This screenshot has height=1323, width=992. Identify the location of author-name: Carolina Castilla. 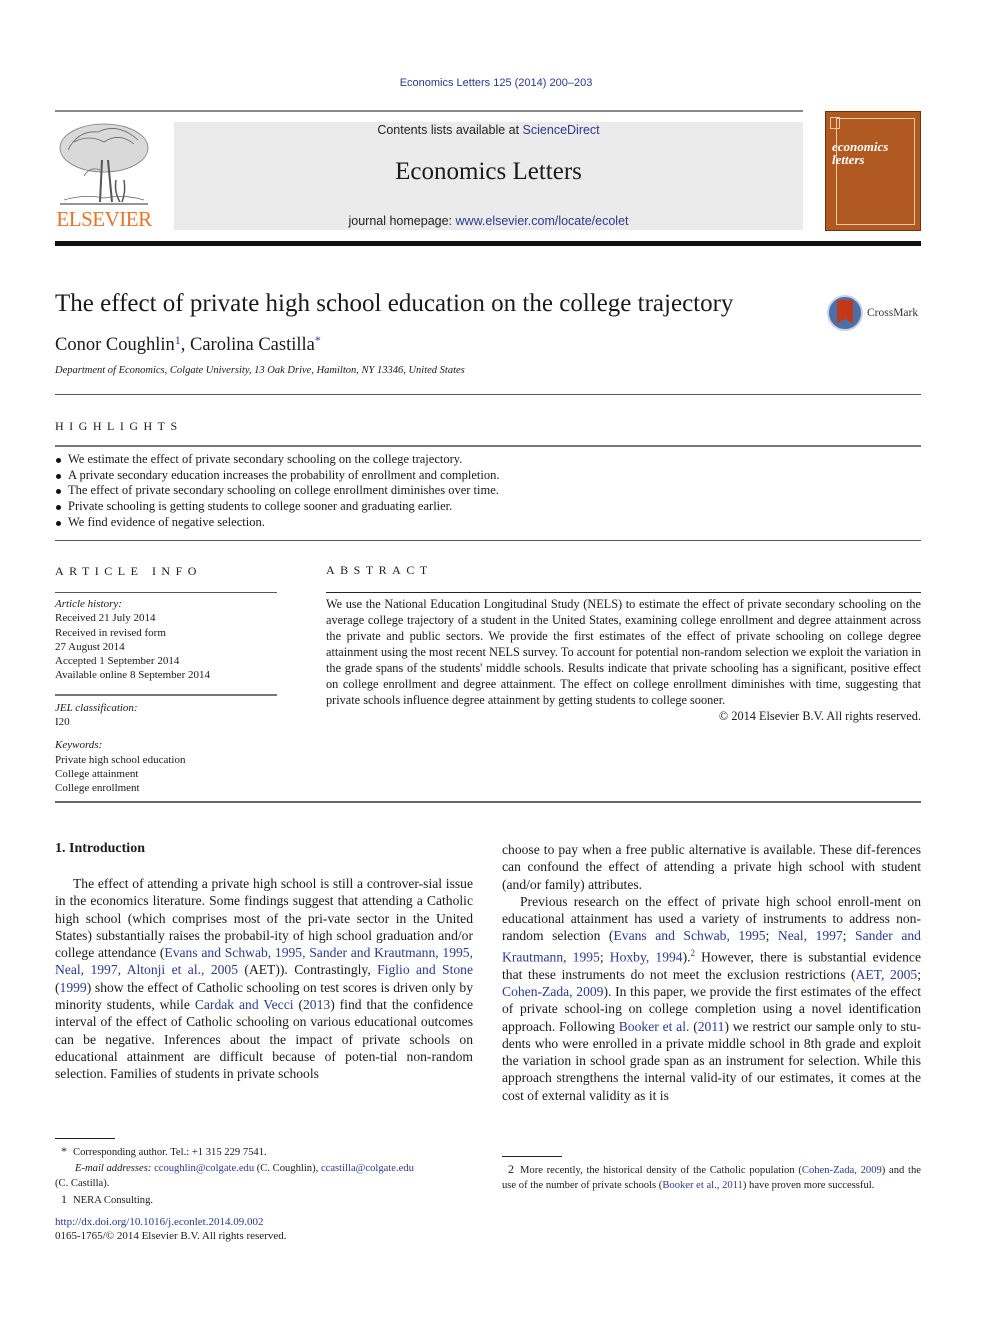
(252, 345).